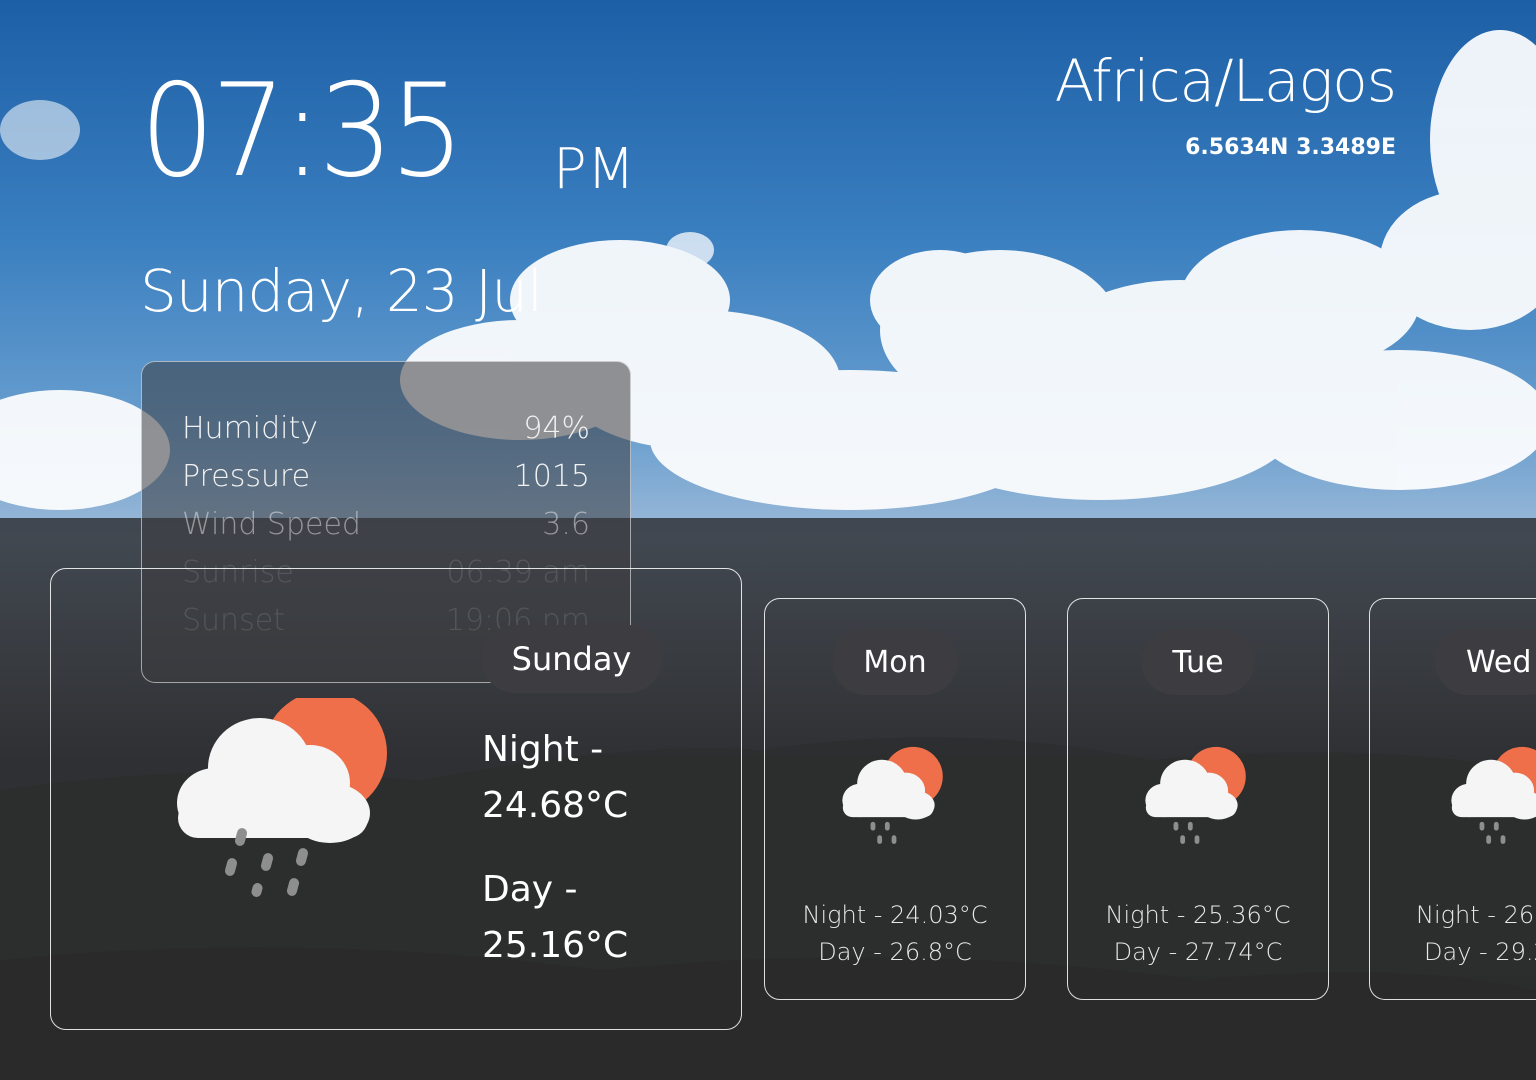 The image size is (1536, 1080). Describe the element at coordinates (543, 749) in the screenshot. I see `today-night-label: Night -` at that location.